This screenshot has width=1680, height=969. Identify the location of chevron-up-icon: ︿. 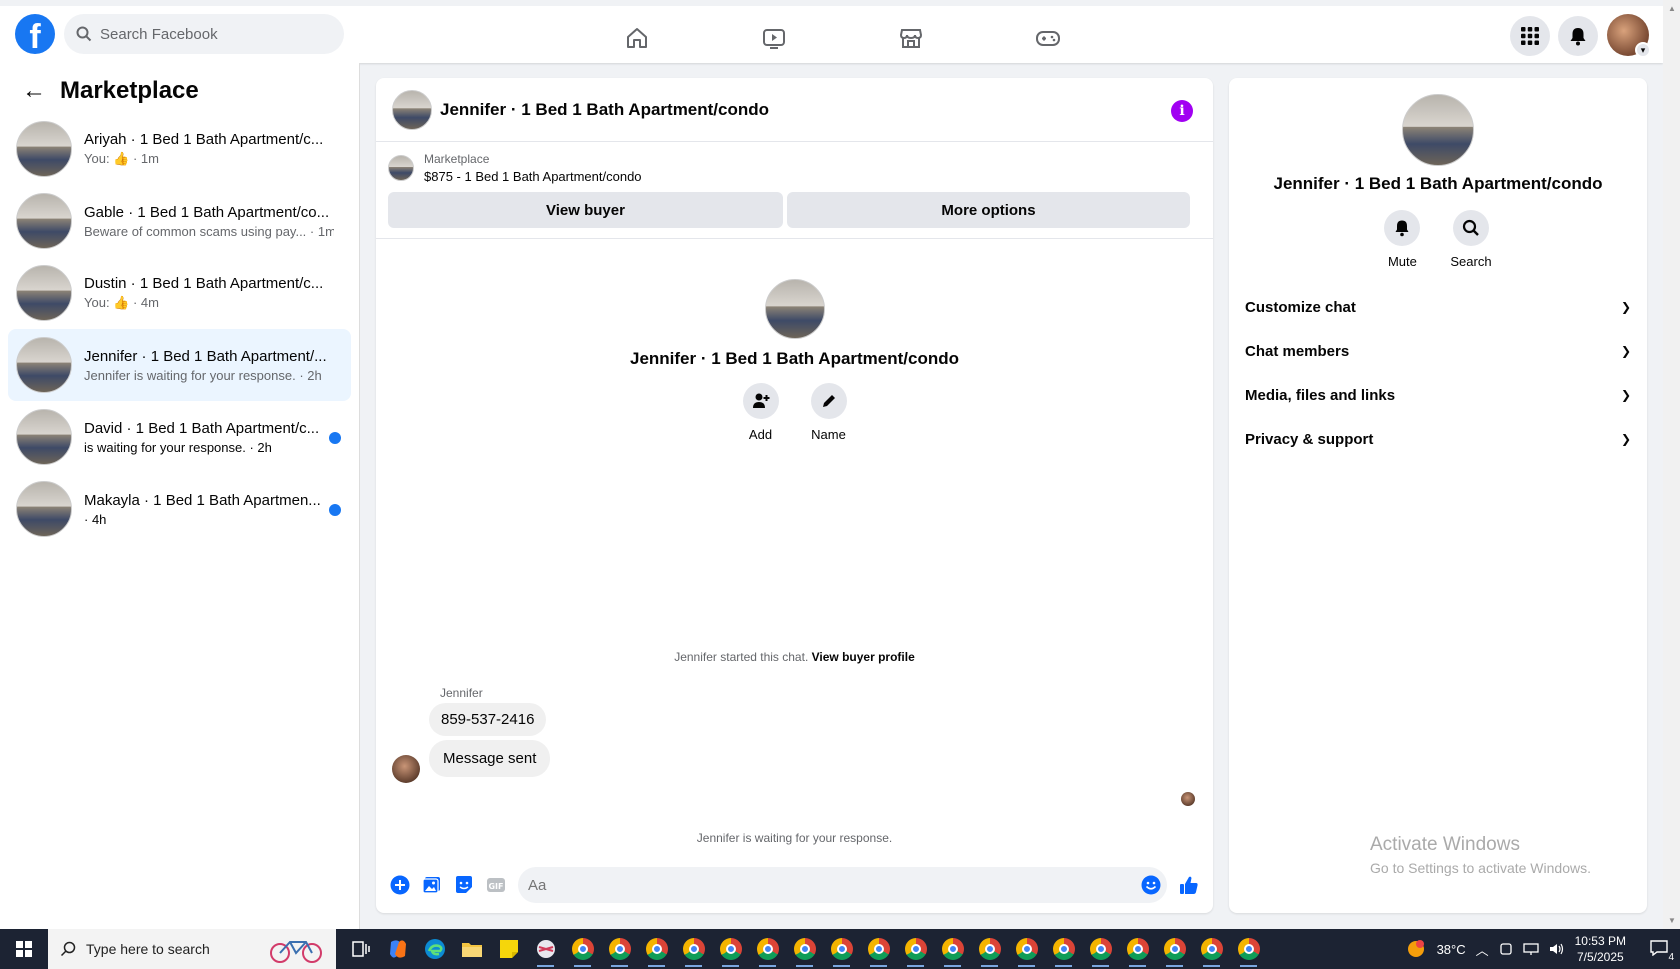
(1482, 949).